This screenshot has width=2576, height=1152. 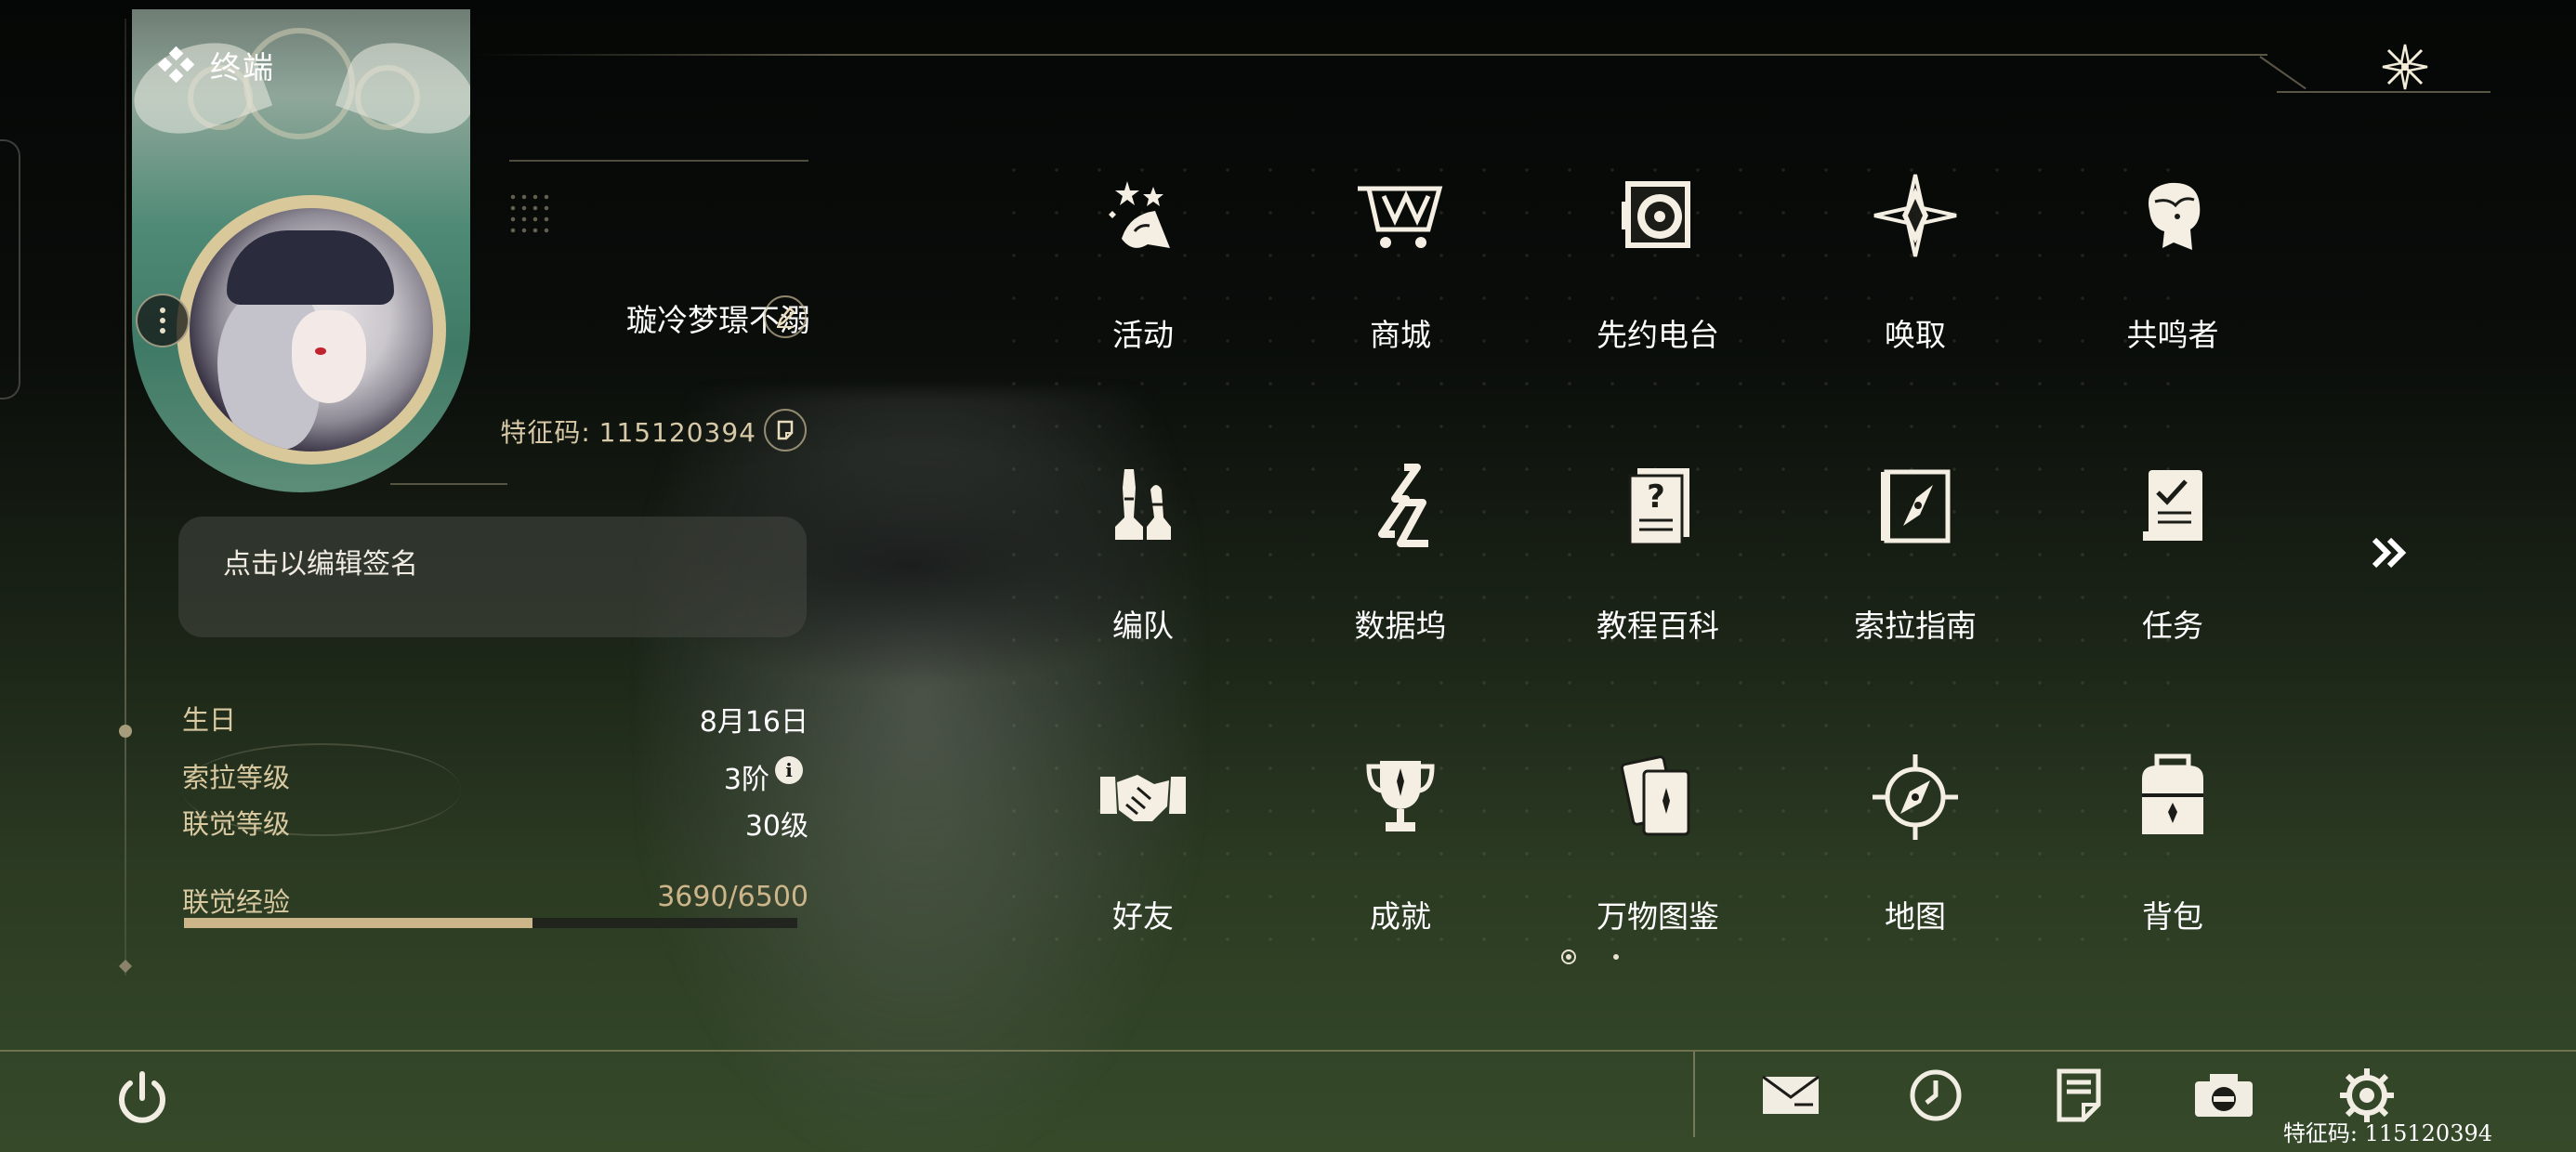 What do you see at coordinates (1658, 851) in the screenshot?
I see `menu-item-codex: 万物图鉴` at bounding box center [1658, 851].